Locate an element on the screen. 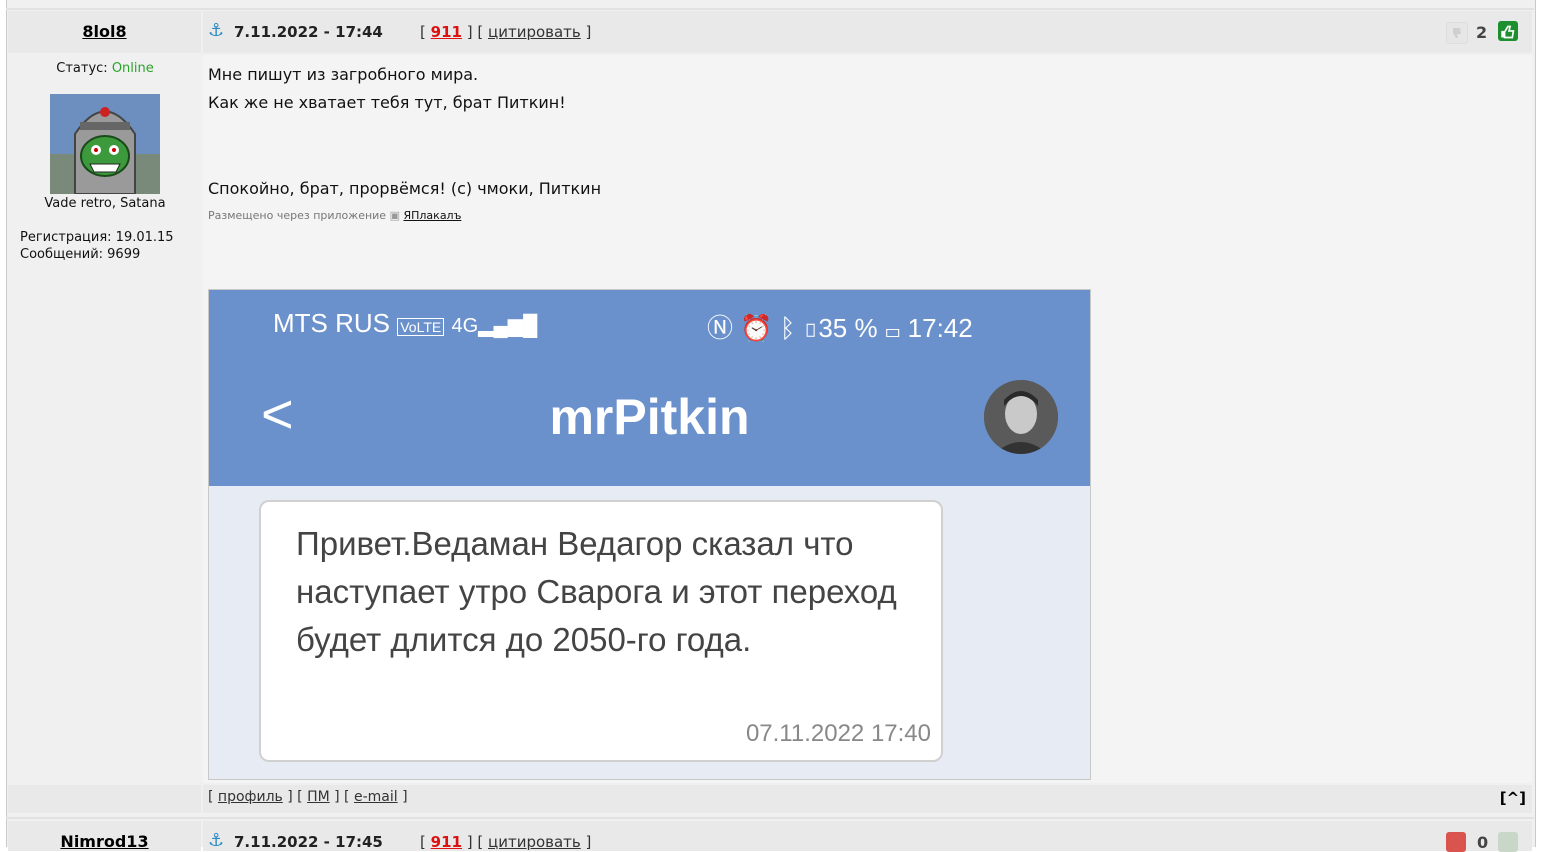 This screenshot has width=1552, height=852. author-message-count: Сообщений: 9699 is located at coordinates (80, 254).